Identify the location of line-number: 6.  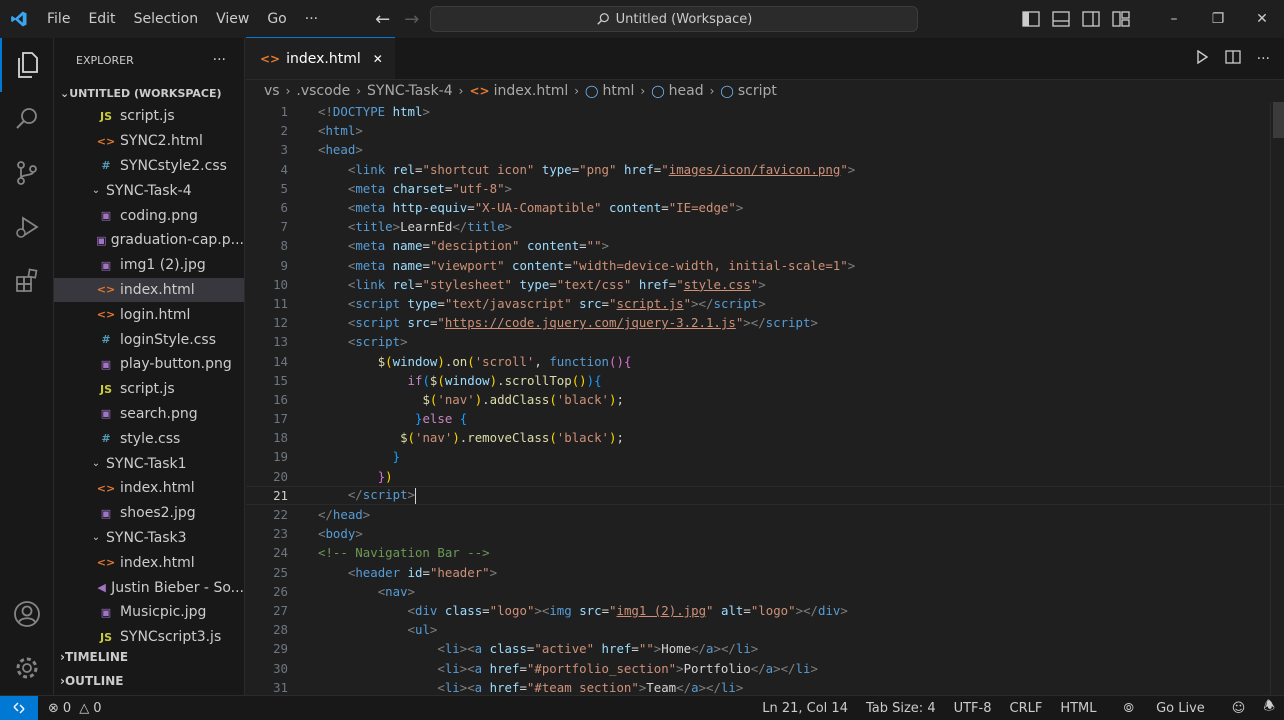
(284, 208).